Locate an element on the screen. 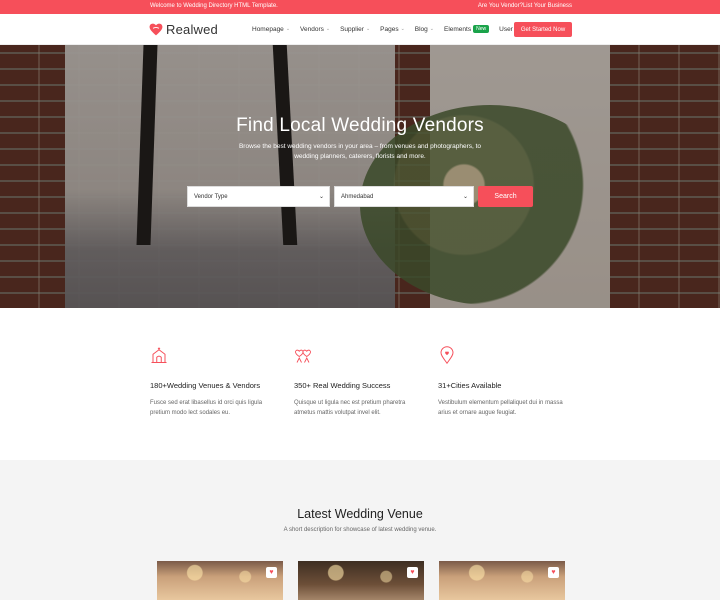 This screenshot has width=720, height=600. vendor-search-form: Vendor Type ⌄ Ahmedabad ⌄ Search is located at coordinates (362, 196).